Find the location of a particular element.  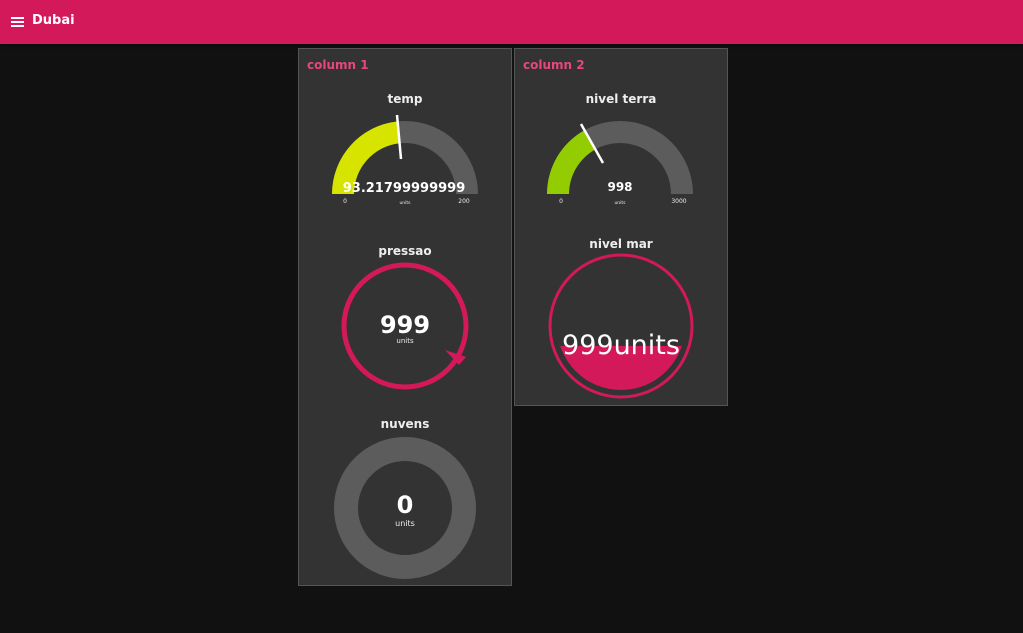

nivel-terra-gauge-min: 0 is located at coordinates (561, 201).